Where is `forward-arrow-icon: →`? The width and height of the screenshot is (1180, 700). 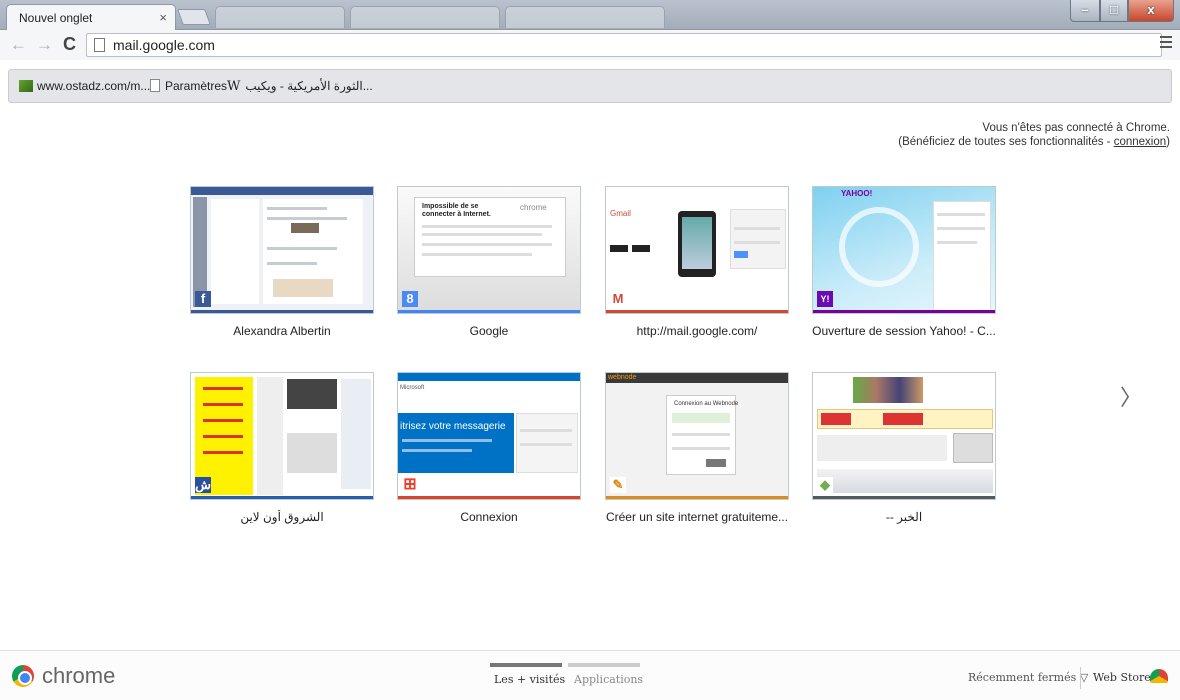
forward-arrow-icon: → is located at coordinates (44, 45).